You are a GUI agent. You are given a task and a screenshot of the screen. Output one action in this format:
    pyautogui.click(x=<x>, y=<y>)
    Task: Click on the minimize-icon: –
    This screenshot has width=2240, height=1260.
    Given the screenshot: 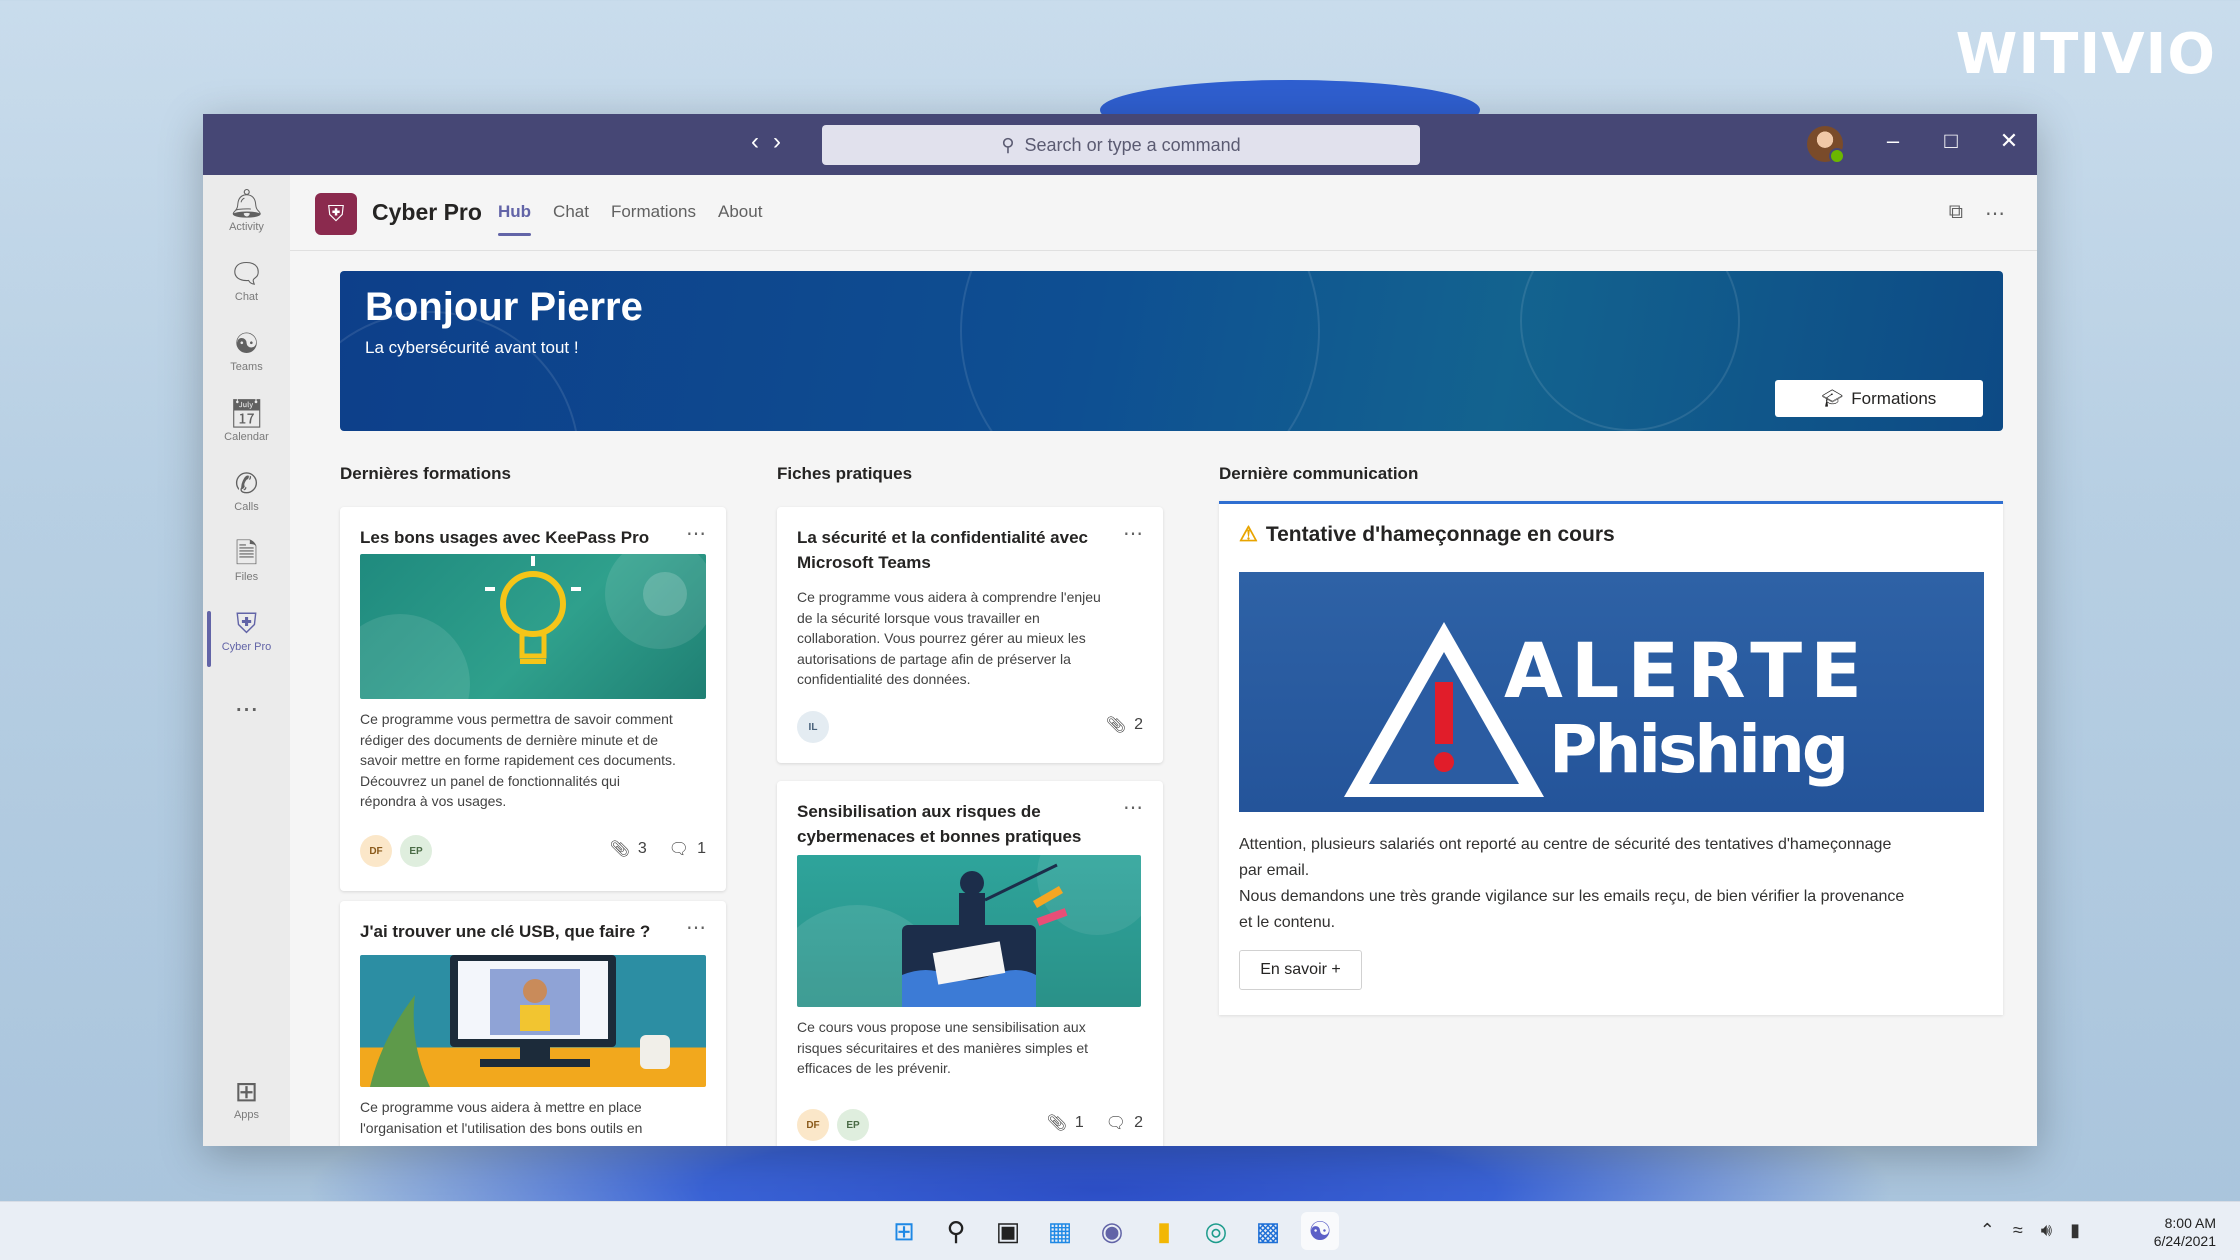 What is the action you would take?
    pyautogui.click(x=1893, y=141)
    